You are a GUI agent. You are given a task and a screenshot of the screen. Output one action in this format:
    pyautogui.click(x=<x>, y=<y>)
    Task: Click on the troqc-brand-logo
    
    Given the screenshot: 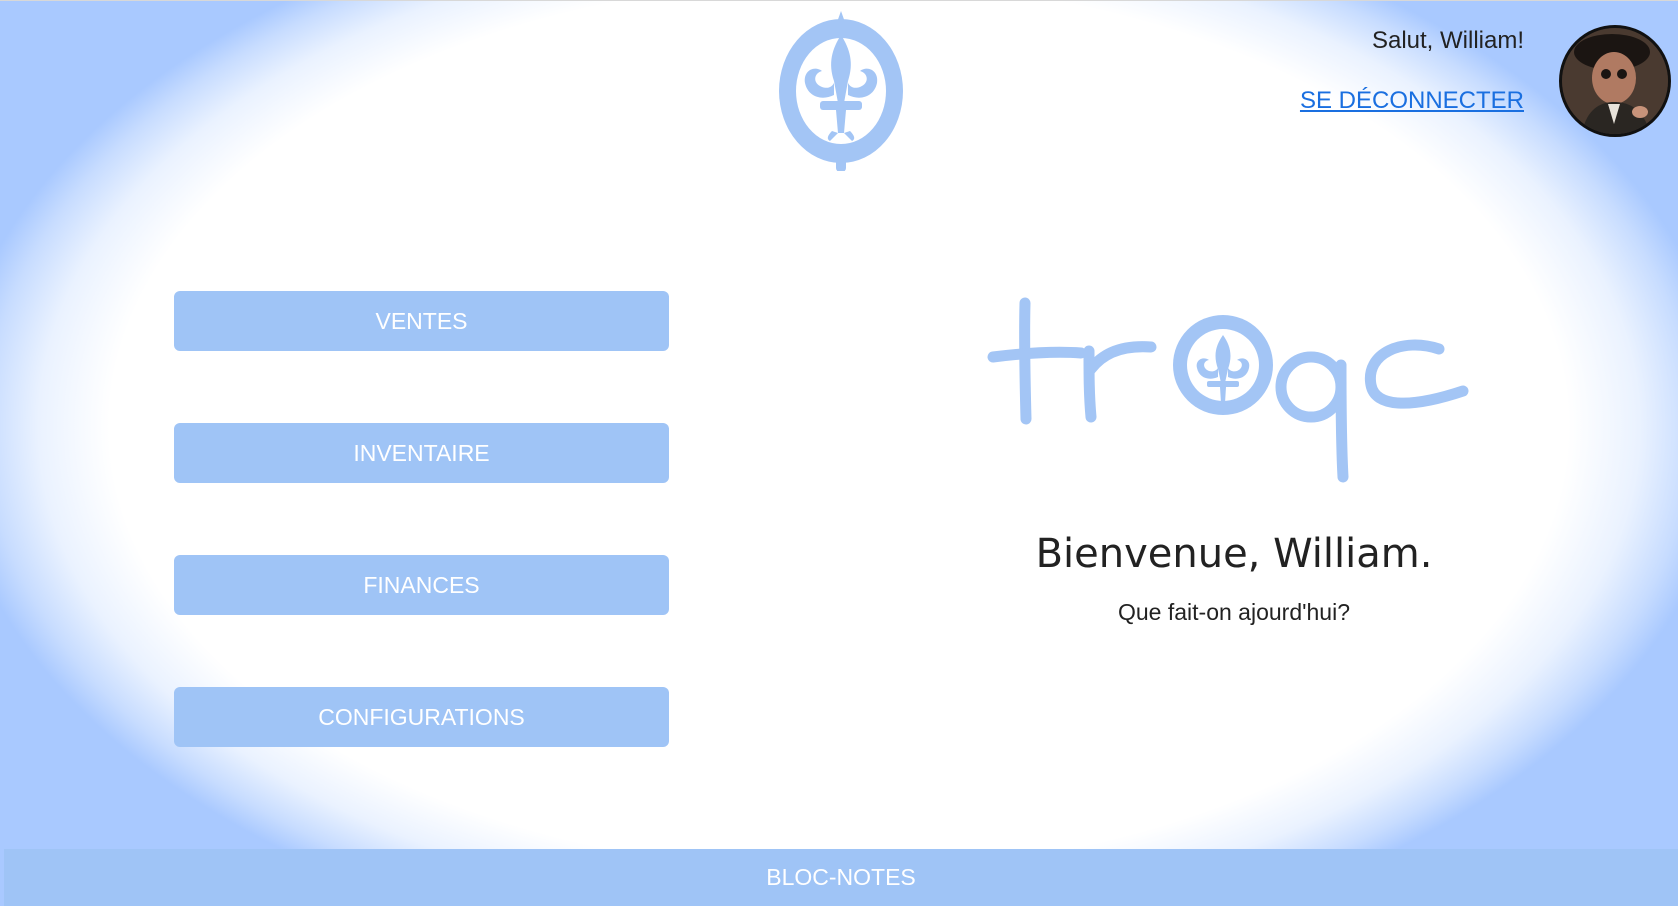 What is the action you would take?
    pyautogui.click(x=1228, y=390)
    